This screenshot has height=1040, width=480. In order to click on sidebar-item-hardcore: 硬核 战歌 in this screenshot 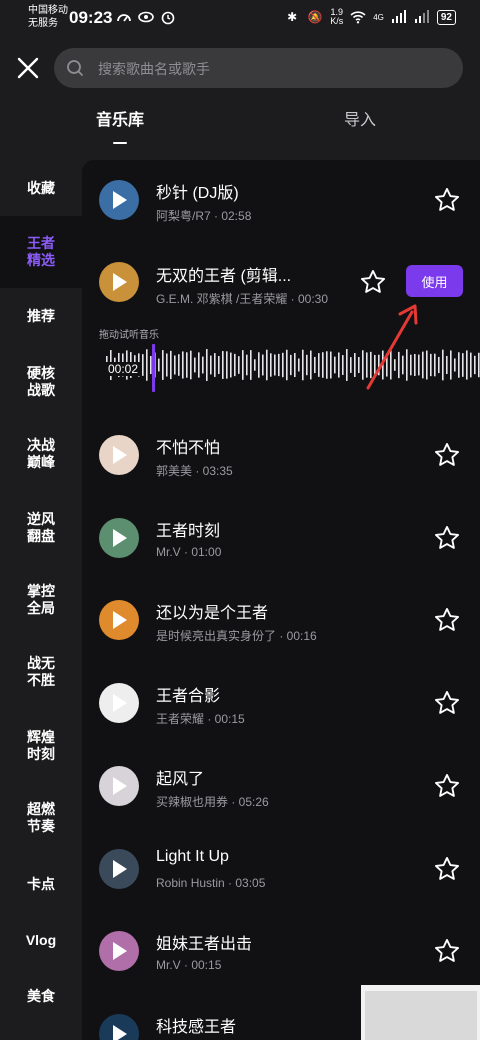, I will do `click(41, 382)`.